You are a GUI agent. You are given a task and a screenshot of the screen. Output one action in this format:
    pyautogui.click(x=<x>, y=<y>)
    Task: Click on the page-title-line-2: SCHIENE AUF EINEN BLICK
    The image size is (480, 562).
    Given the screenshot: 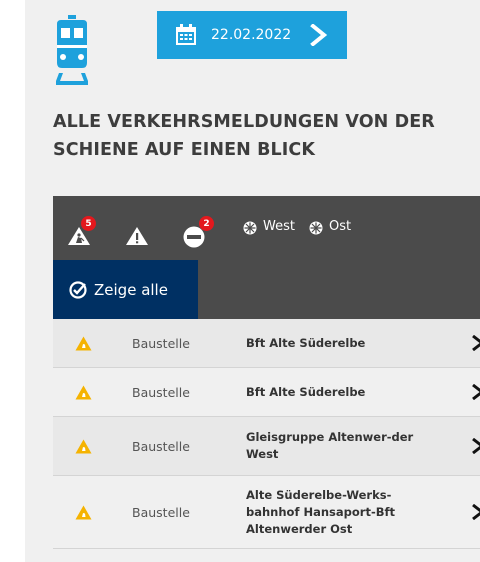 What is the action you would take?
    pyautogui.click(x=184, y=150)
    